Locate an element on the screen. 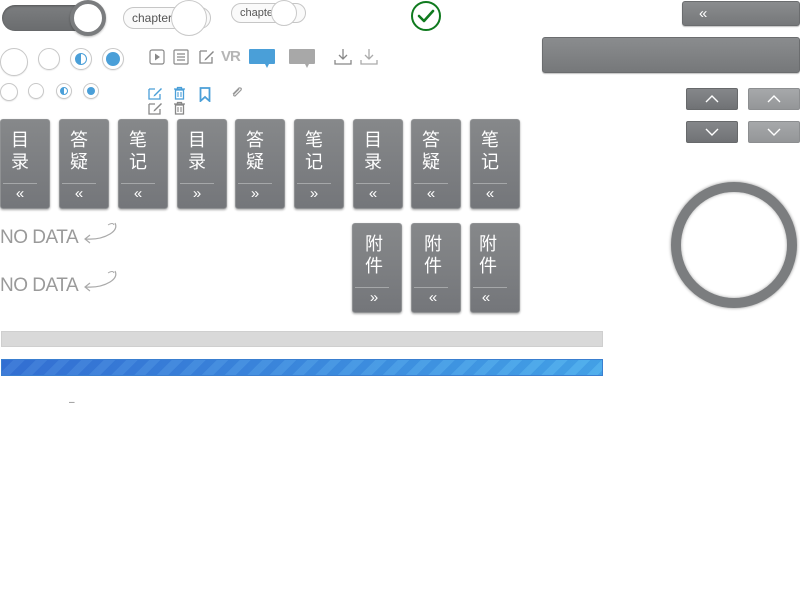 Image resolution: width=800 pixels, height=600 pixels. radio-empty is located at coordinates (49, 59).